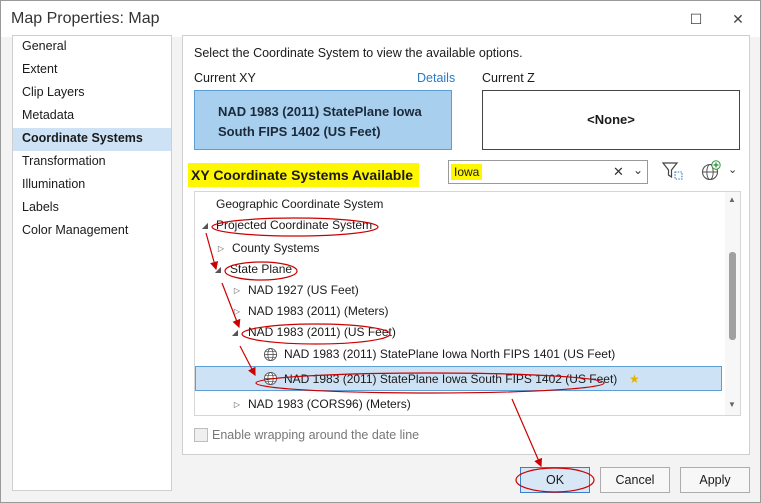 This screenshot has height=503, width=761. Describe the element at coordinates (92, 70) in the screenshot. I see `sidebar-item-extent: Extent` at that location.